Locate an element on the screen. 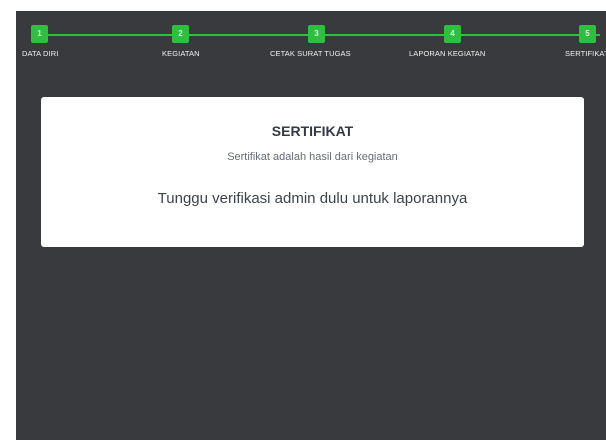 This screenshot has height=440, width=606. step-number-badge: 4 is located at coordinates (452, 34).